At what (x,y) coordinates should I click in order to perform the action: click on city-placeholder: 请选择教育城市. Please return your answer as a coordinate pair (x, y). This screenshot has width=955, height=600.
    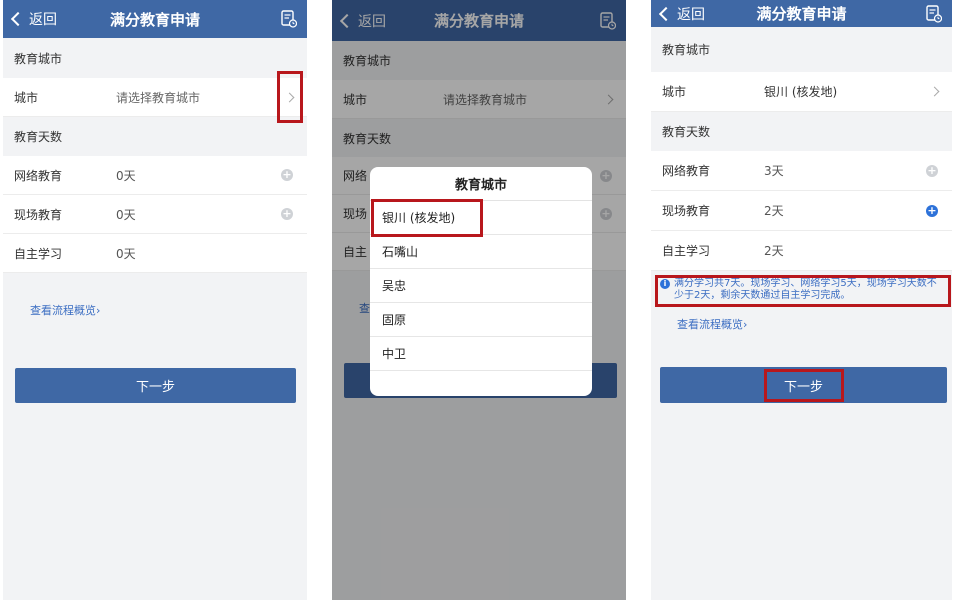
    Looking at the image, I should click on (158, 97).